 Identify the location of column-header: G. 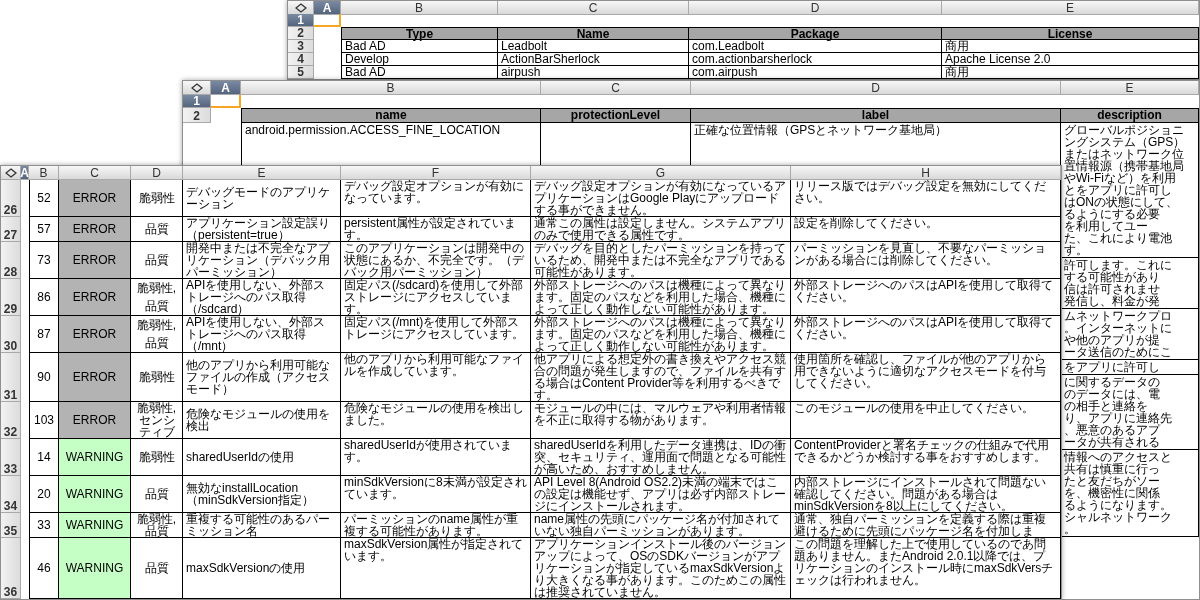
(661, 173).